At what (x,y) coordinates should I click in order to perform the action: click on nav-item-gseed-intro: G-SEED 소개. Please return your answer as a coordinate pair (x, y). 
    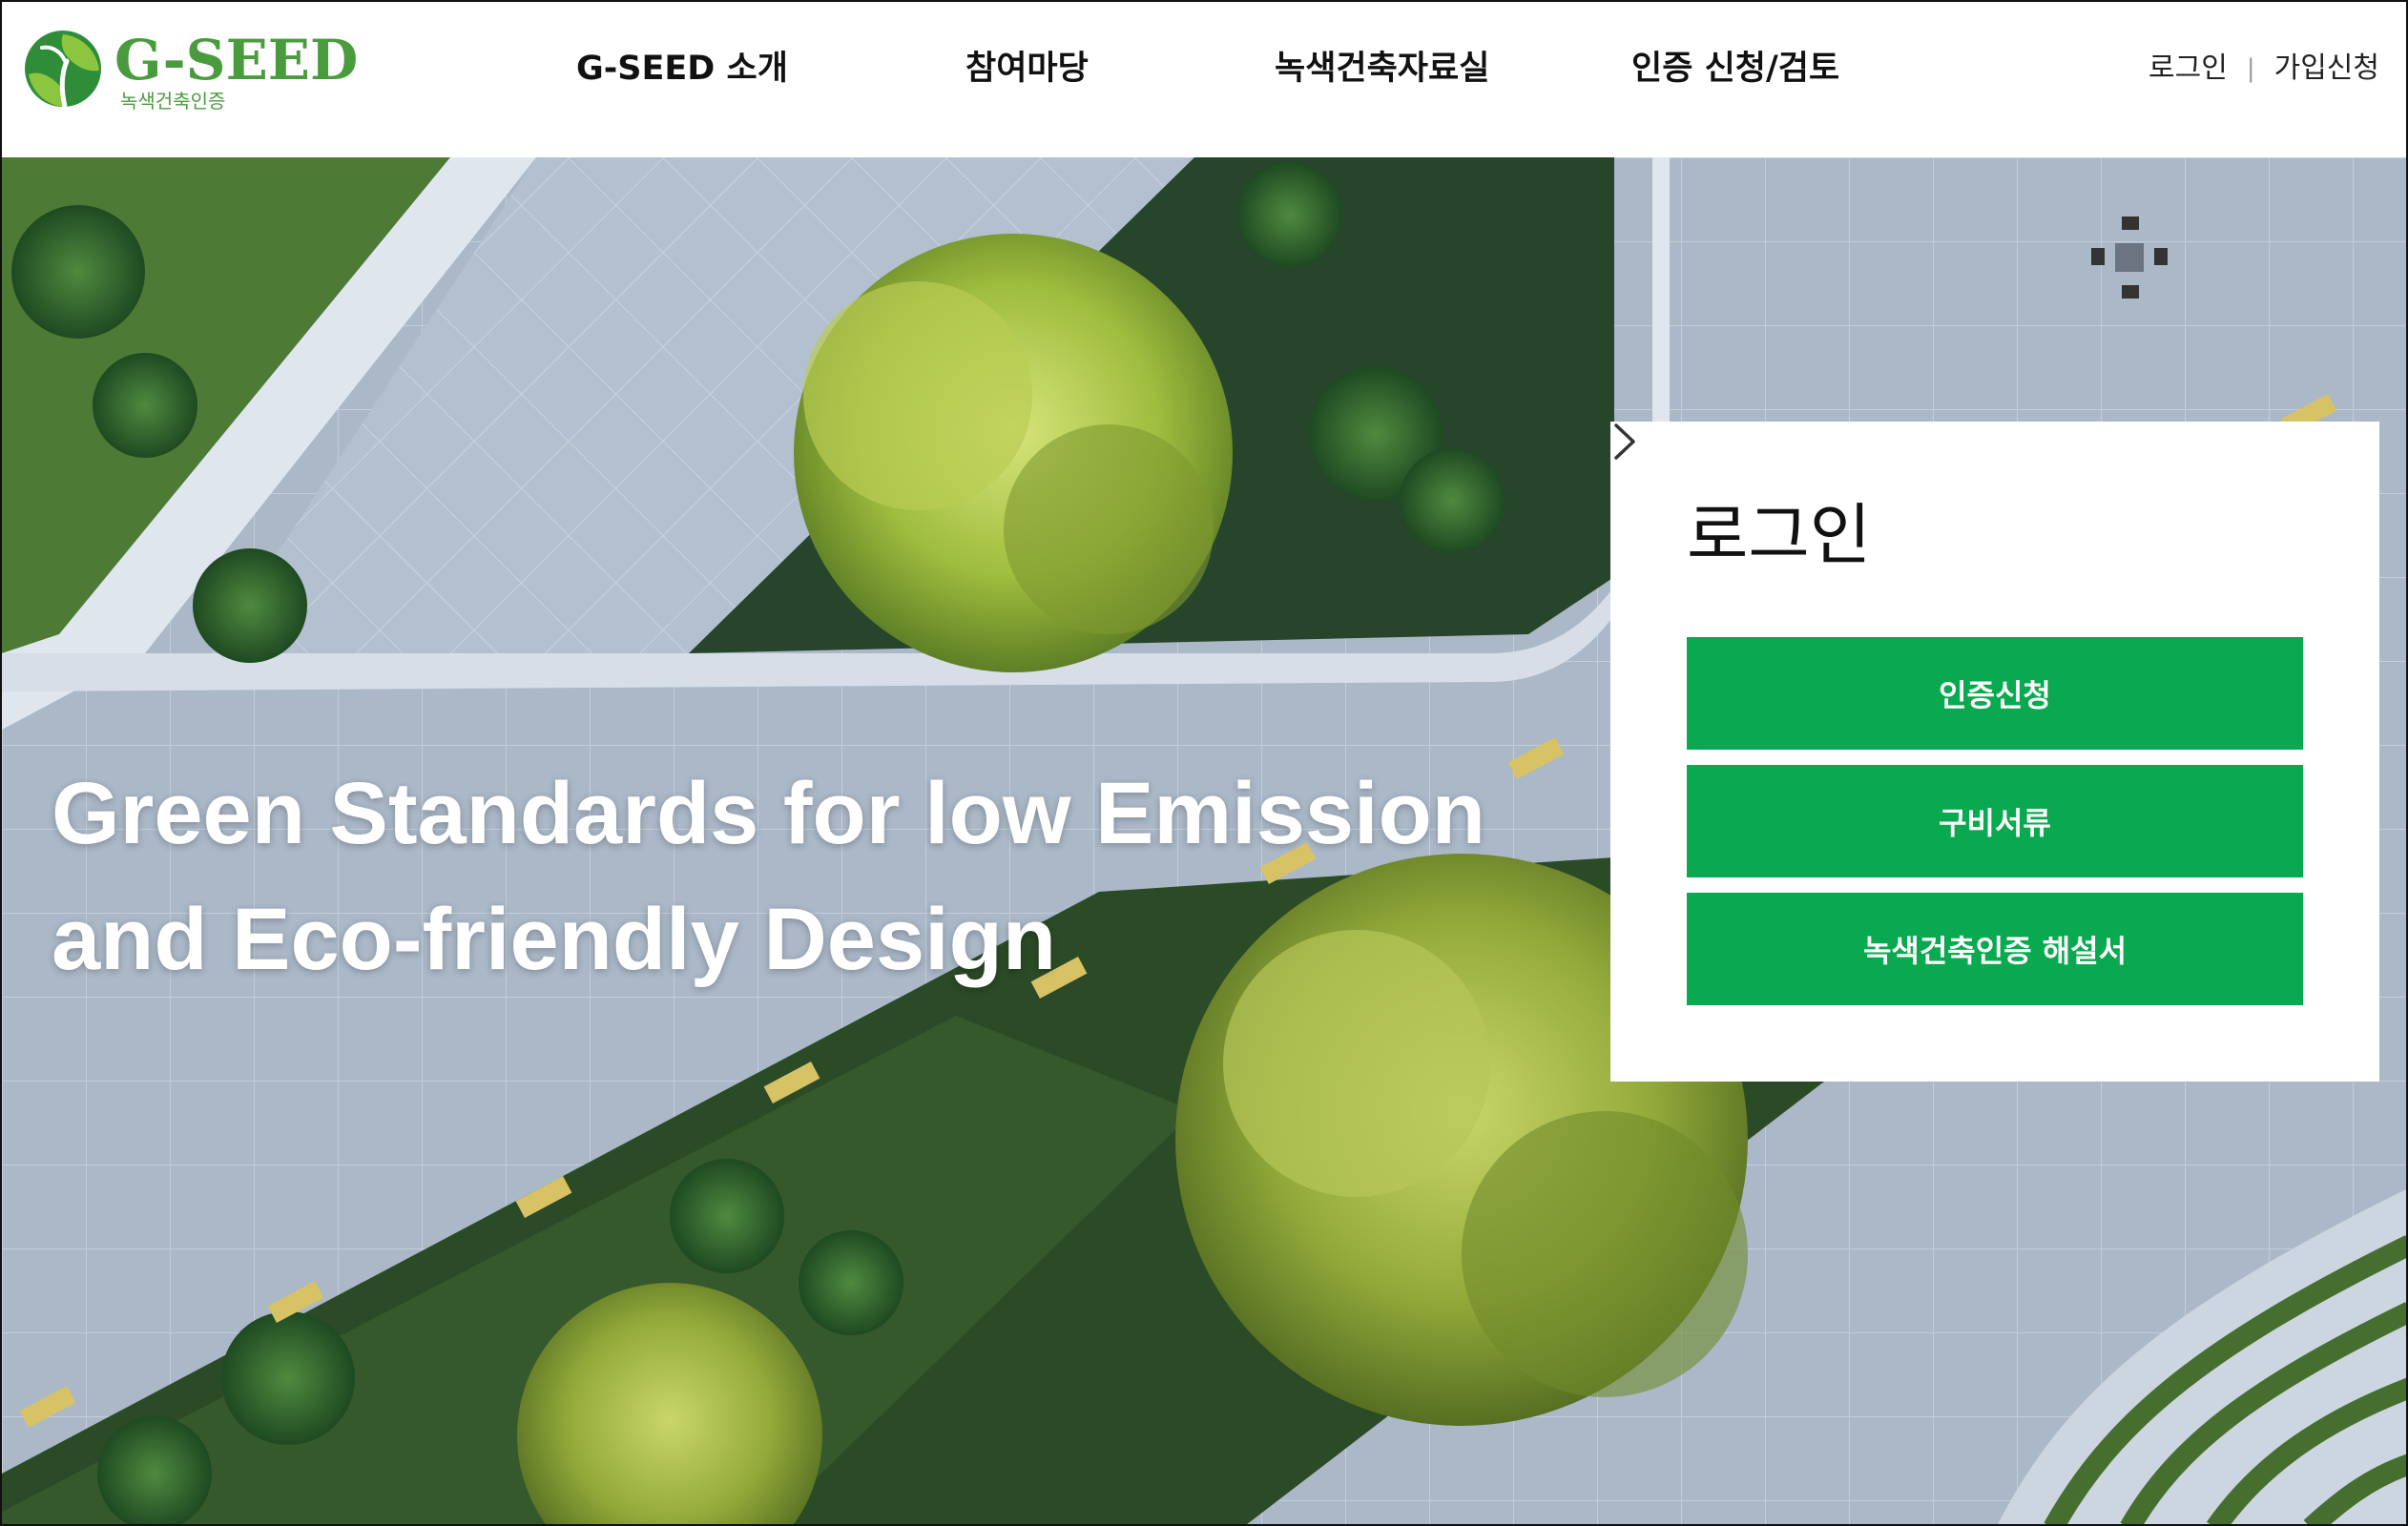
    Looking at the image, I should click on (682, 69).